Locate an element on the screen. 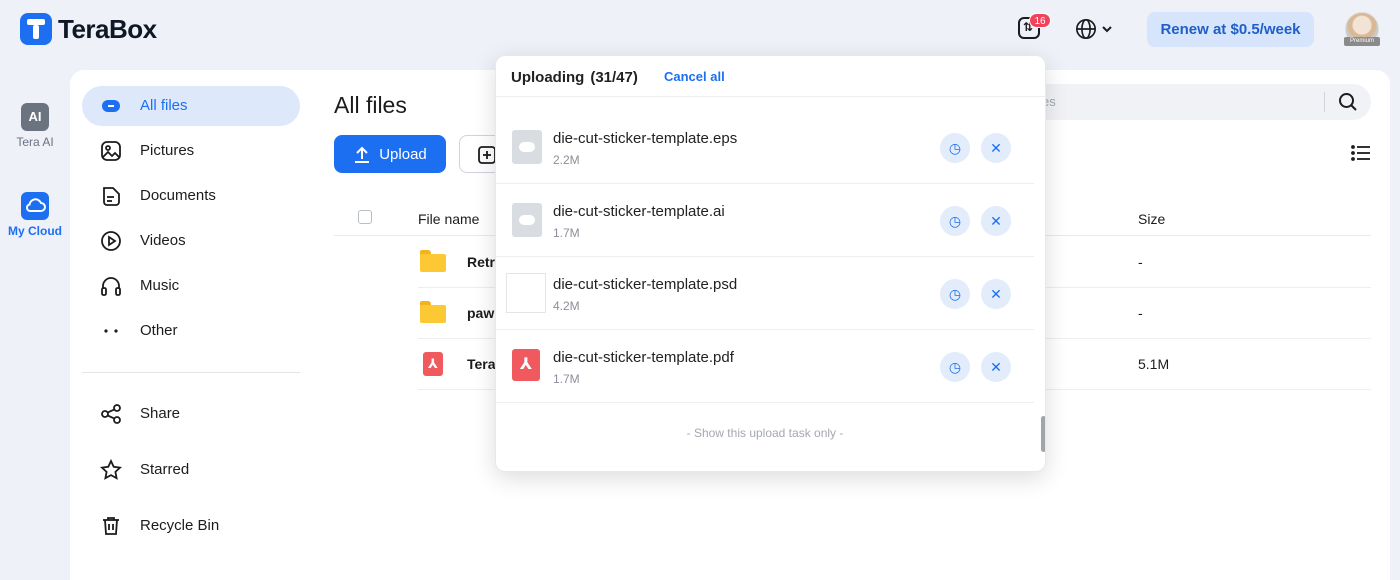  videos-icon is located at coordinates (111, 241).